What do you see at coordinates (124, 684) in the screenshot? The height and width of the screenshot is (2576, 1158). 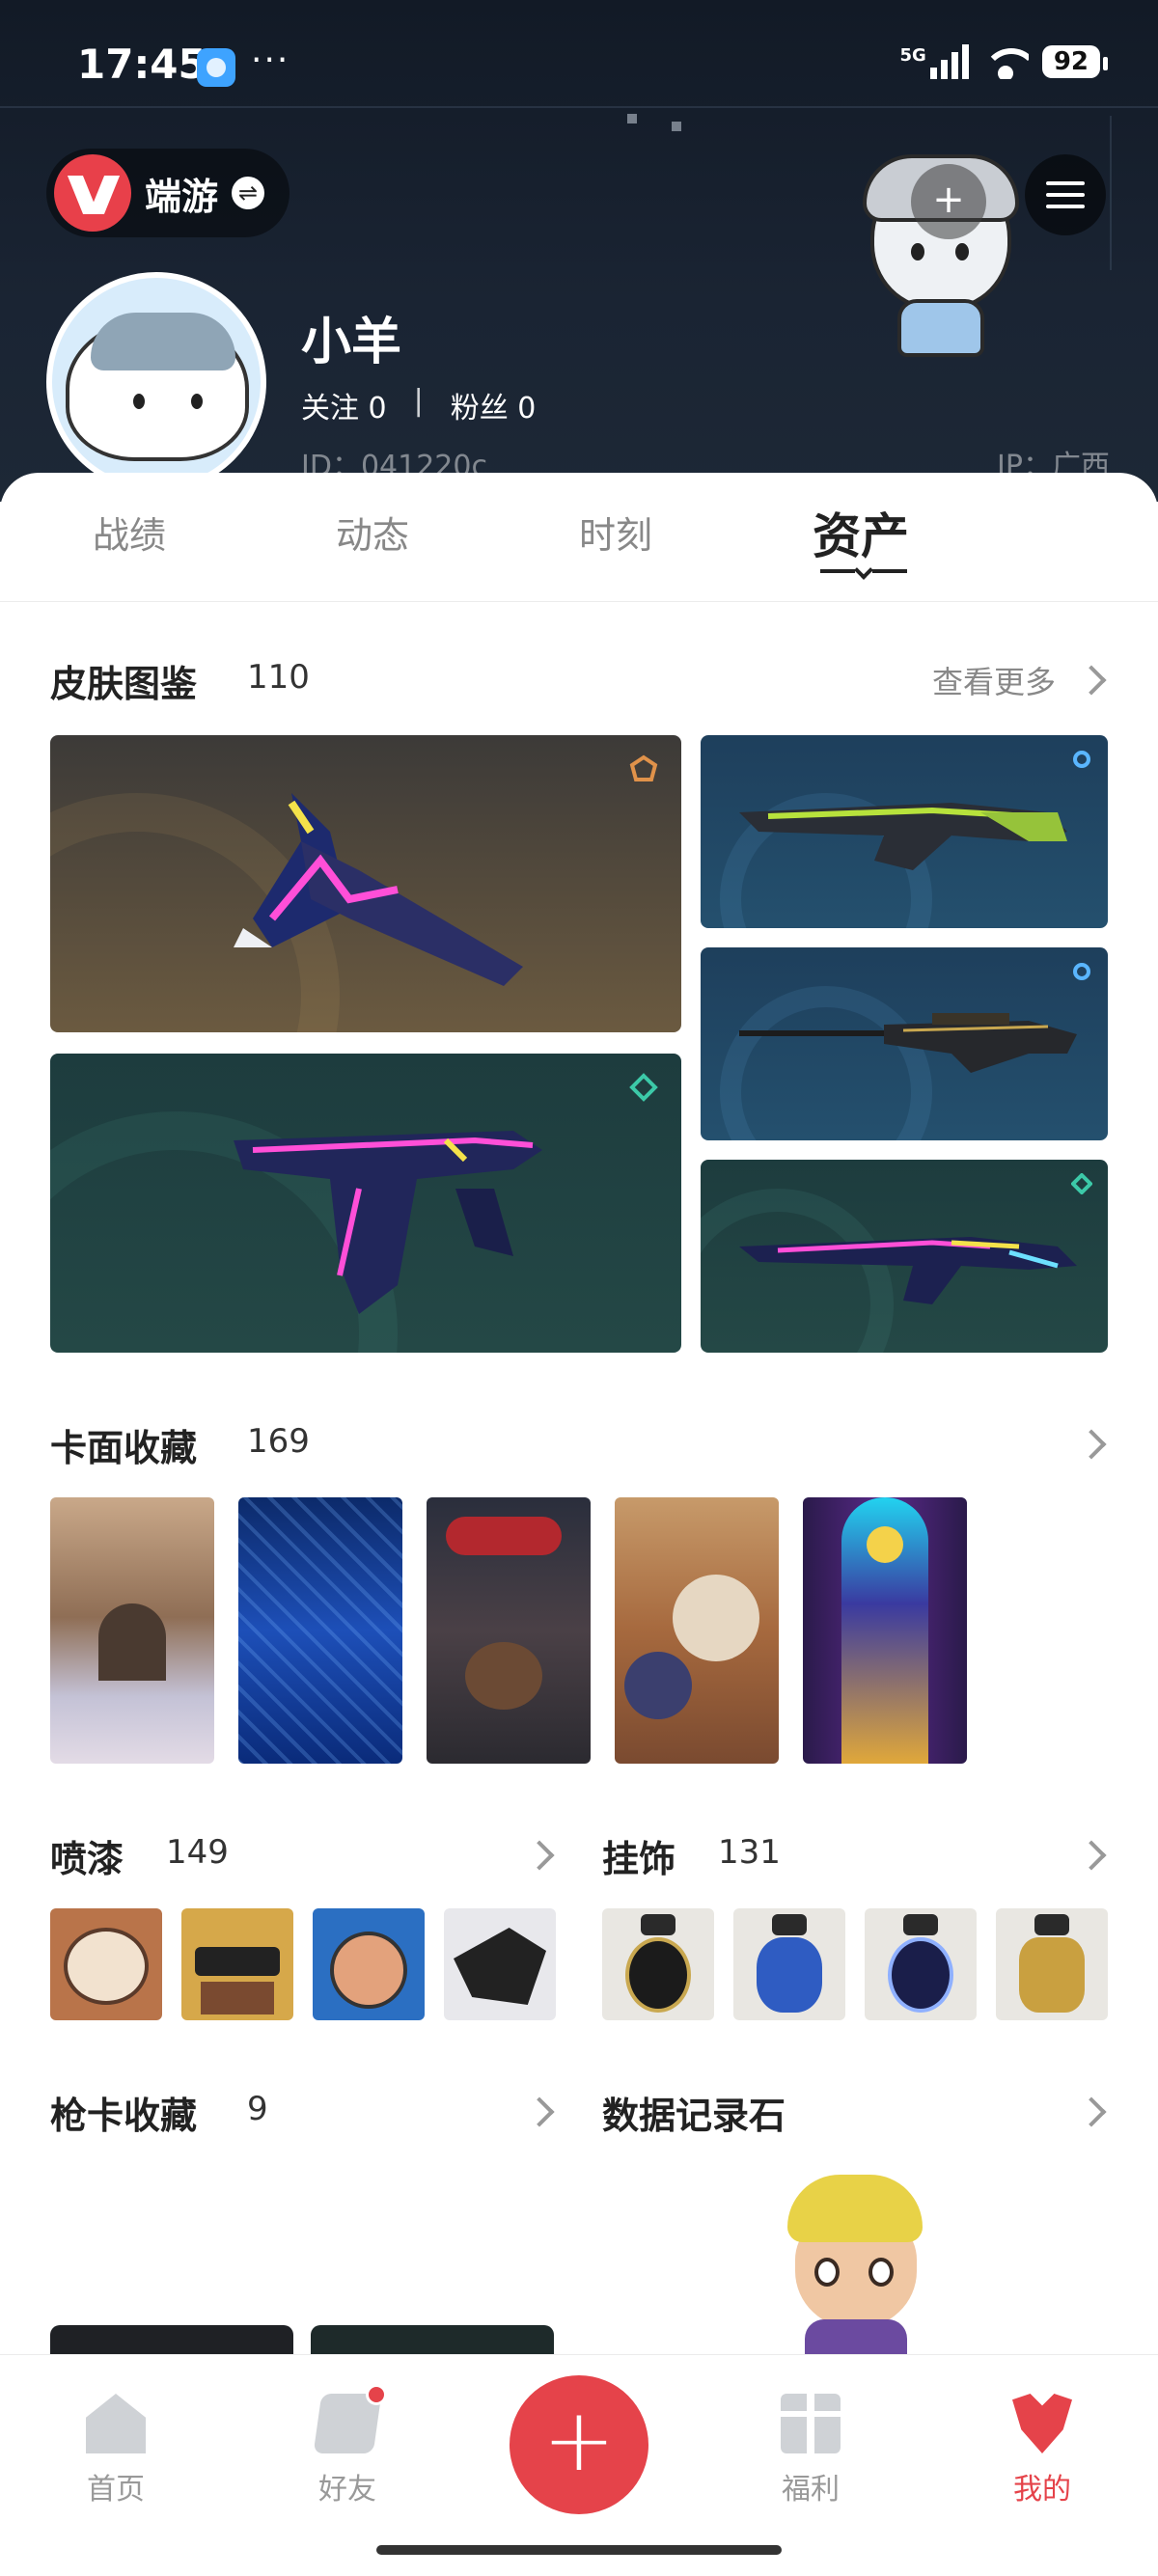 I see `skins-title: 皮肤图鉴` at bounding box center [124, 684].